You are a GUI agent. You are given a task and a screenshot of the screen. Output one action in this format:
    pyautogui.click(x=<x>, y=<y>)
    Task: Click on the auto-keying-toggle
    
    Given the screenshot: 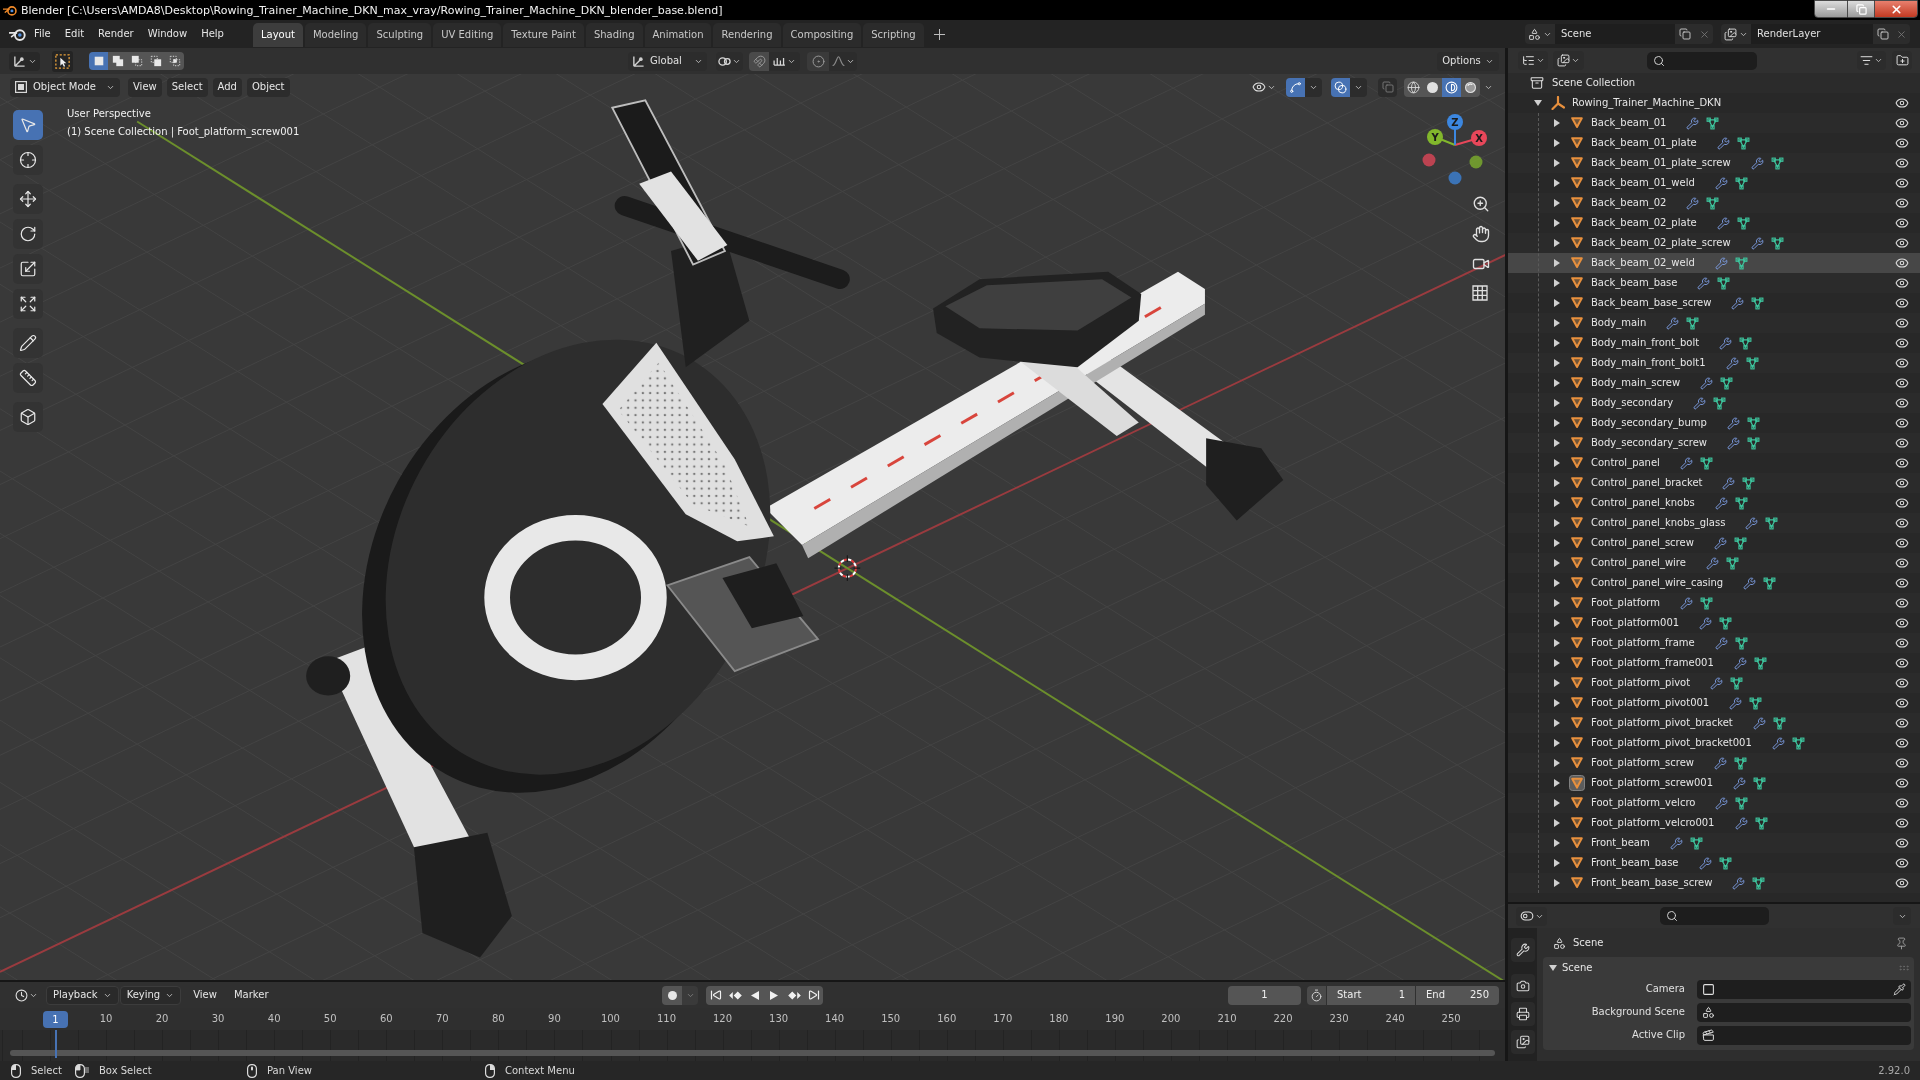 What is the action you would take?
    pyautogui.click(x=672, y=995)
    